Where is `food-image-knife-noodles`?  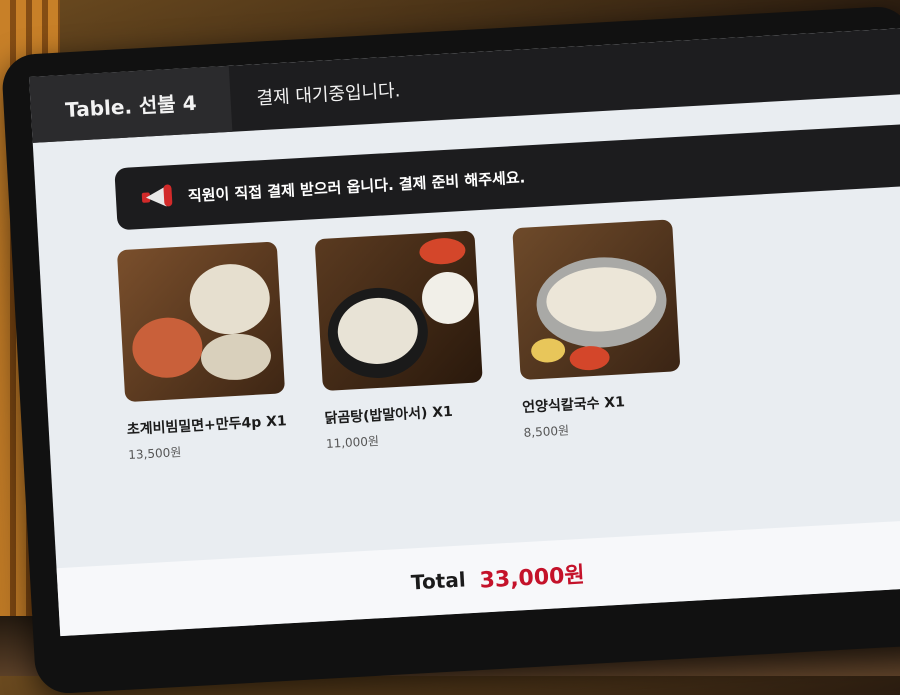
food-image-knife-noodles is located at coordinates (596, 300).